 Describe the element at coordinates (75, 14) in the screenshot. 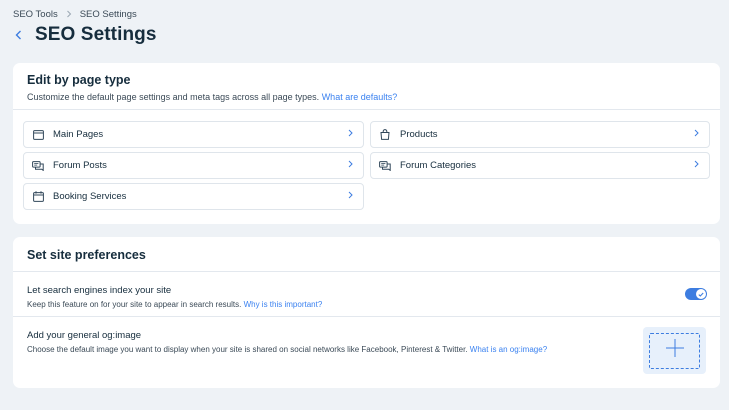

I see `breadcrumb: SEO Tools SEO Settings` at that location.